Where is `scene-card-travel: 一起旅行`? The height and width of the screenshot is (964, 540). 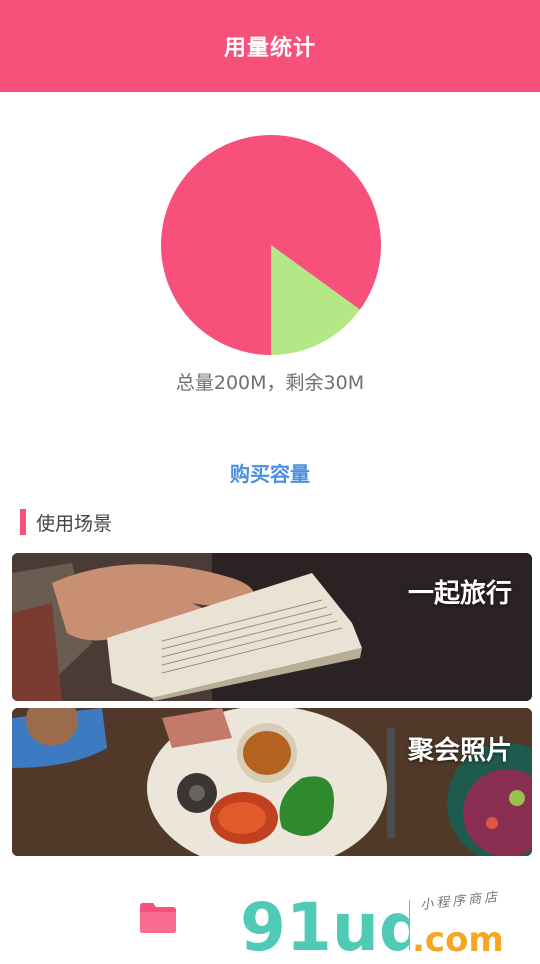
scene-card-travel: 一起旅行 is located at coordinates (272, 627).